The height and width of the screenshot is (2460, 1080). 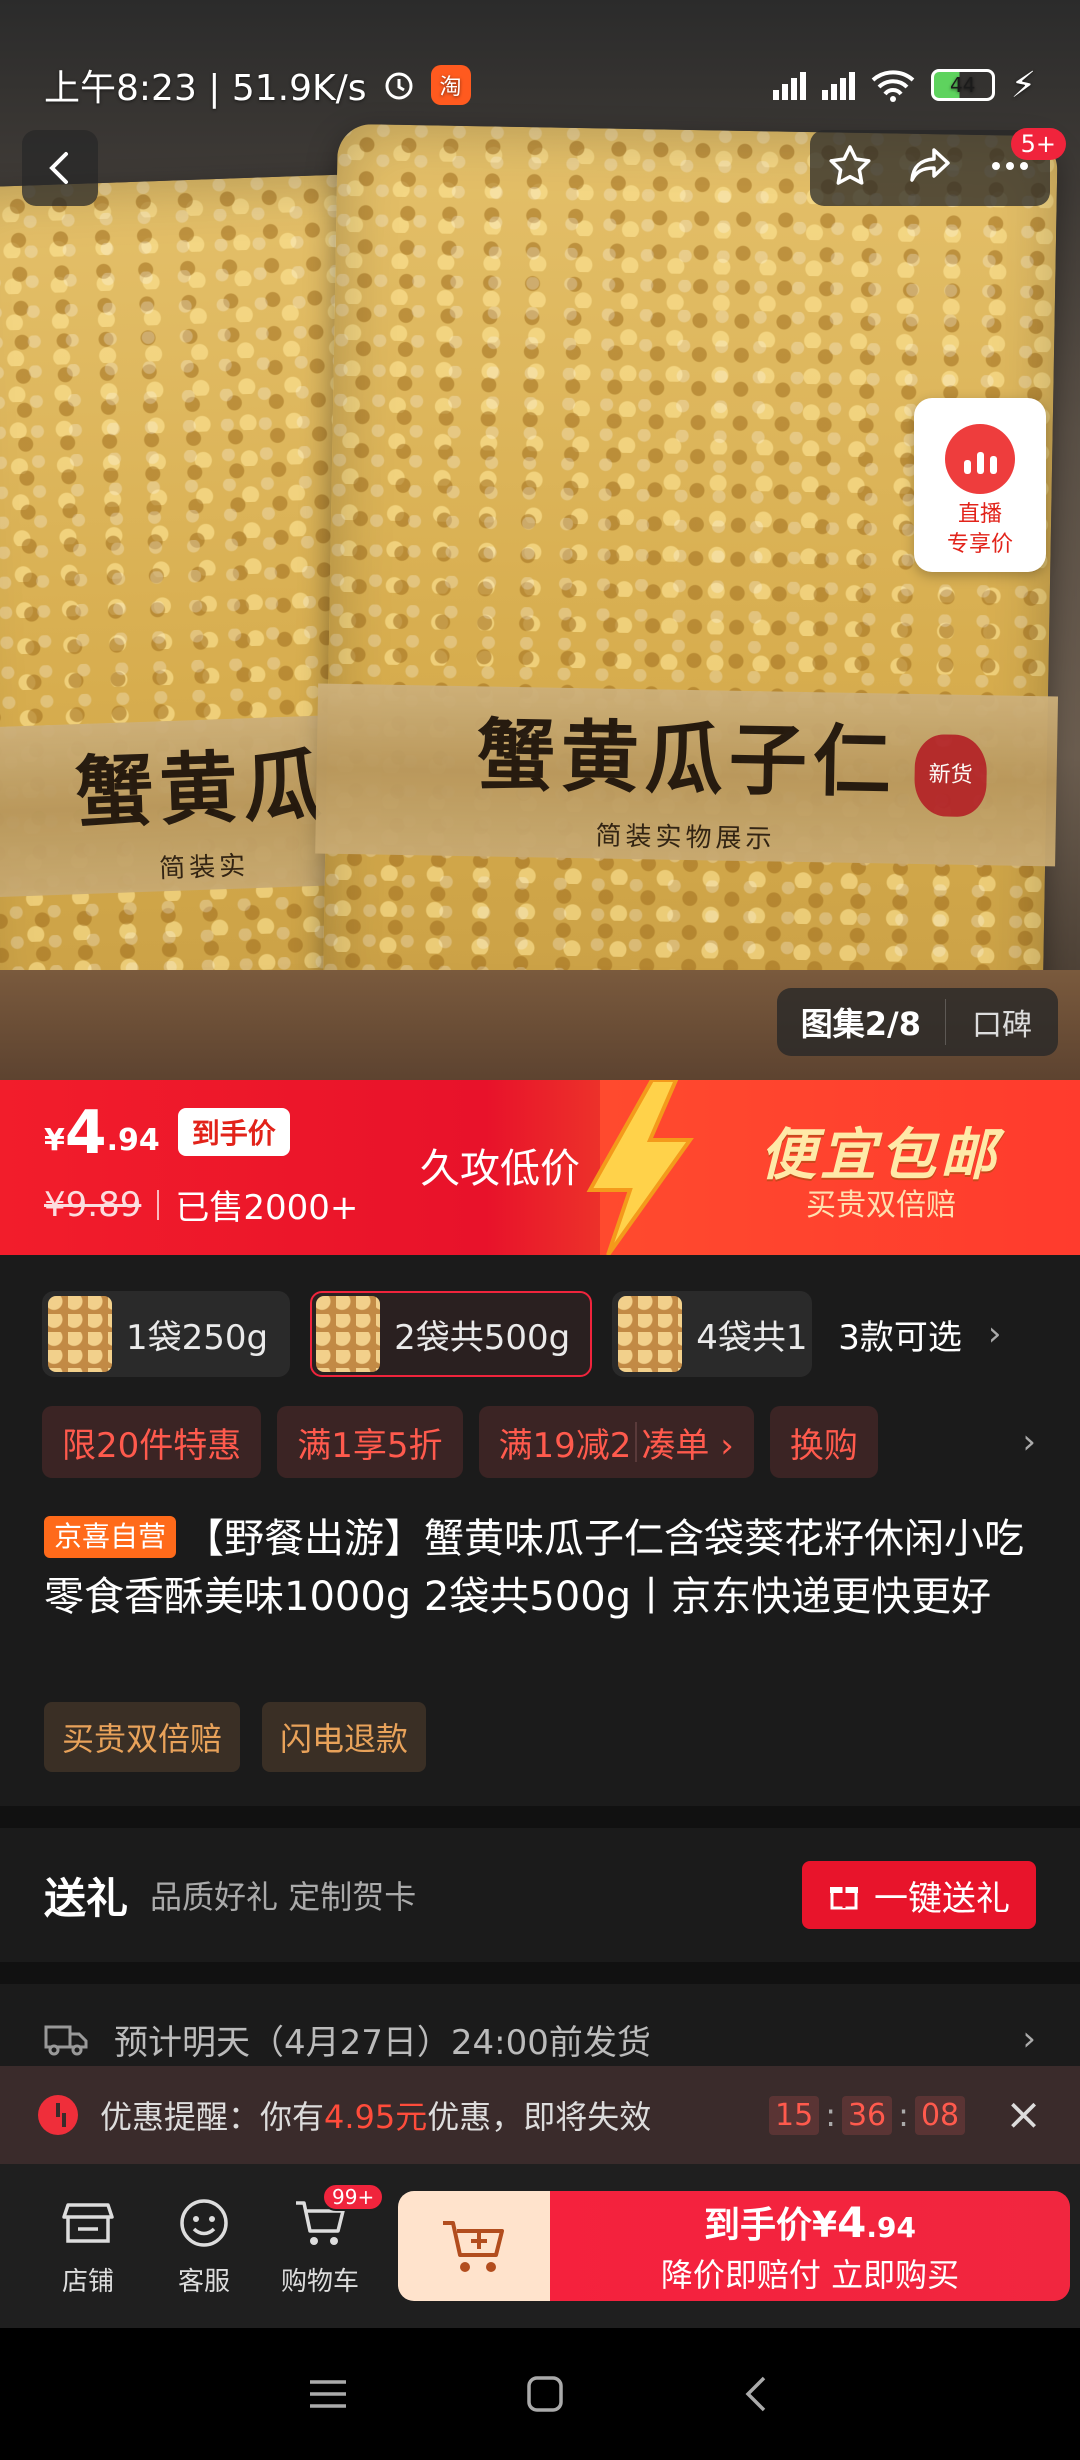 I want to click on countdown-timer: 15 : 36 : 08, so click(x=867, y=2115).